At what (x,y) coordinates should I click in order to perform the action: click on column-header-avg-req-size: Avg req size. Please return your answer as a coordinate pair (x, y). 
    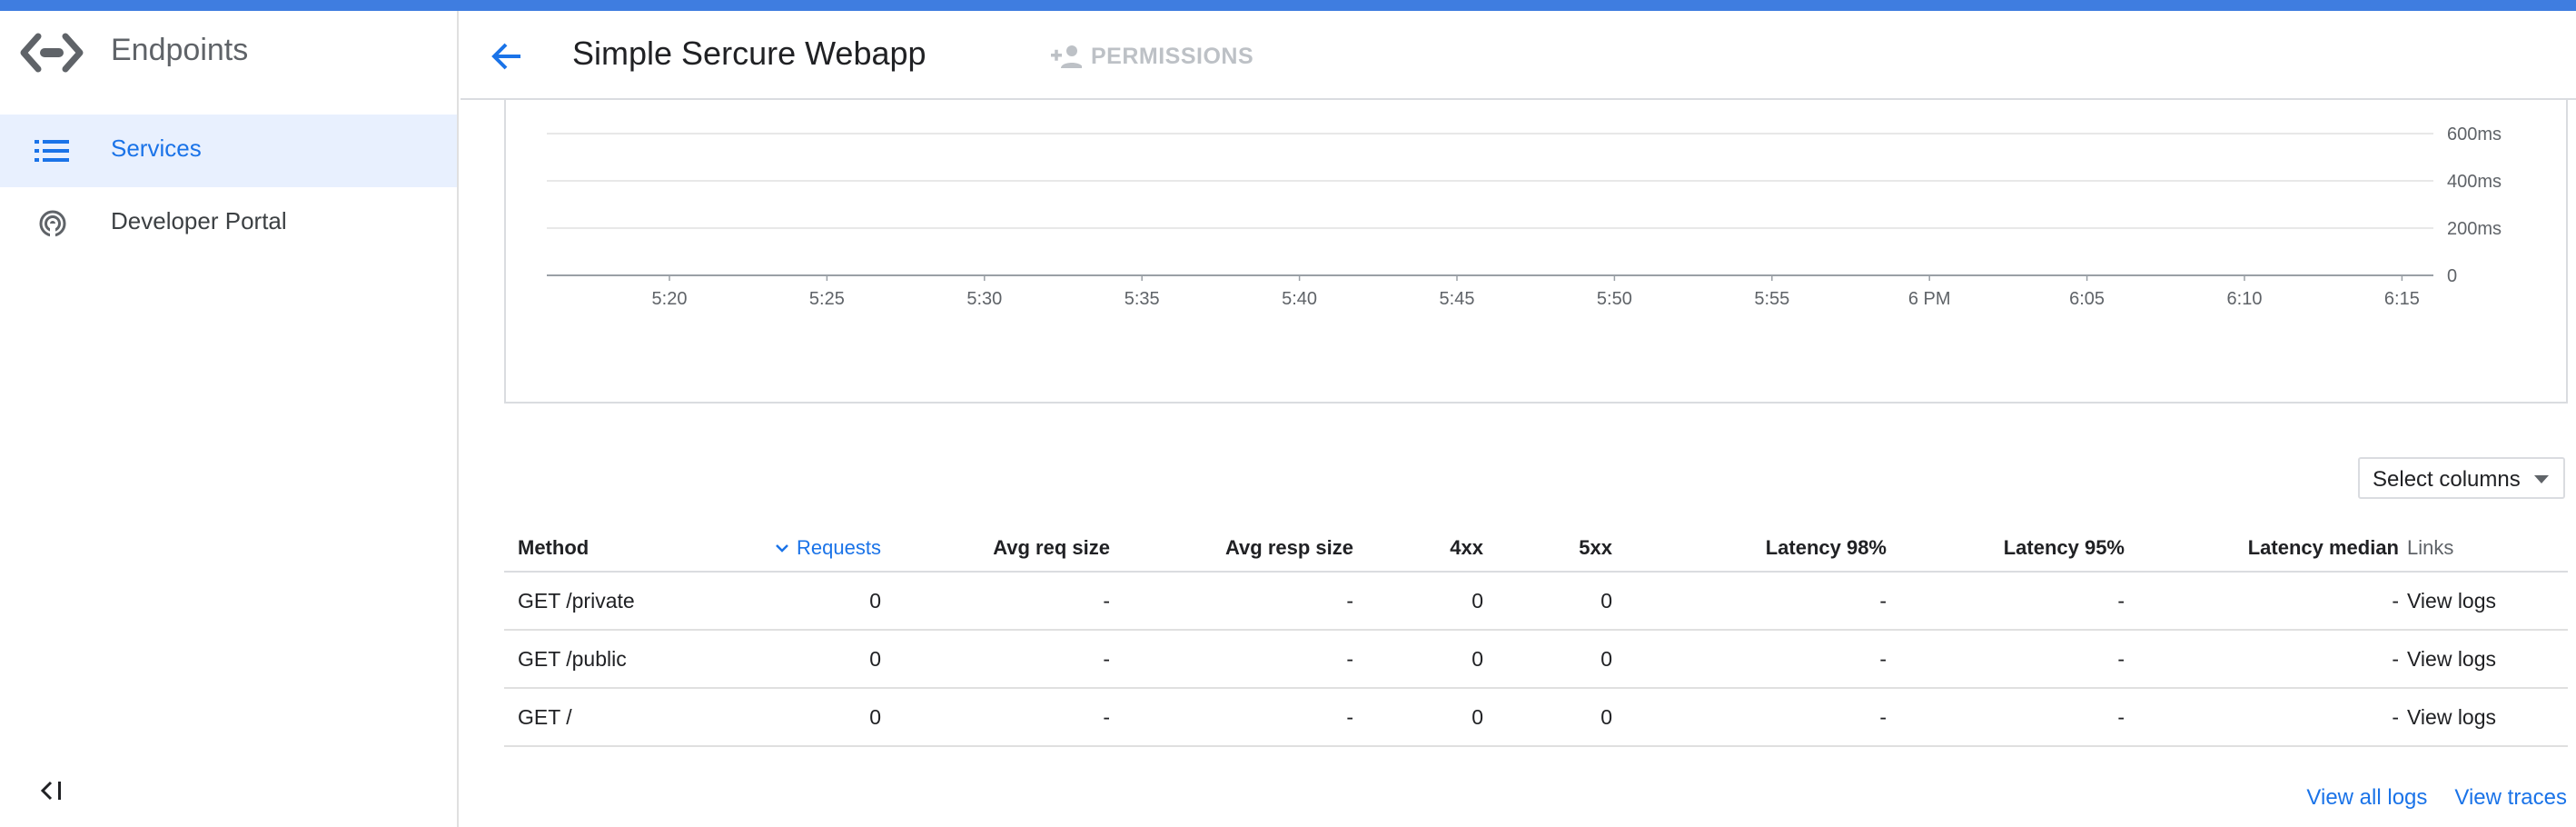
    Looking at the image, I should click on (1002, 547).